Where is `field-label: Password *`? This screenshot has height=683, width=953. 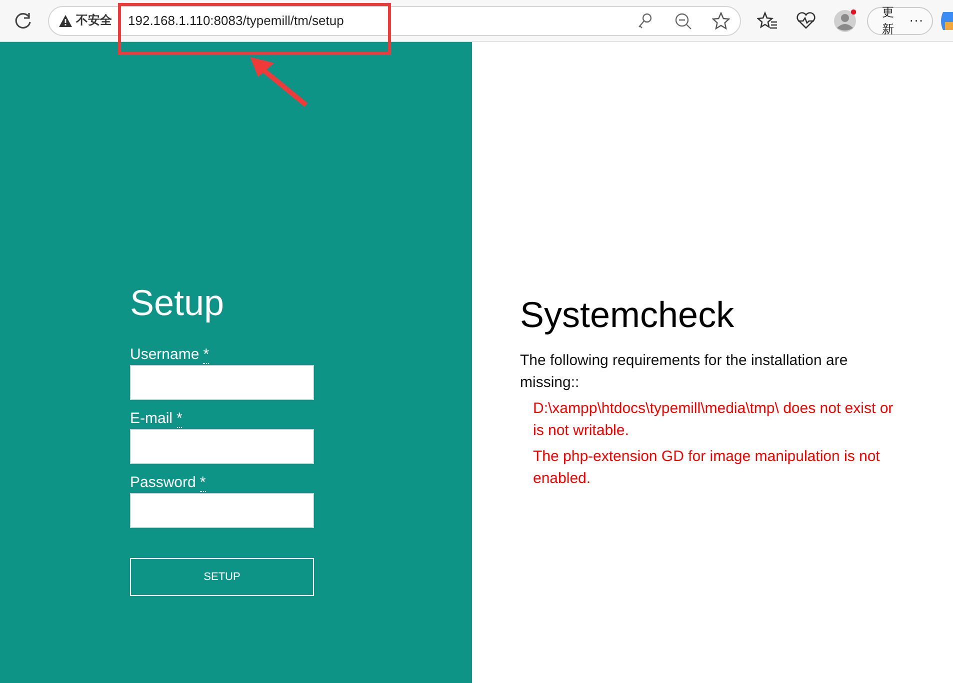
field-label: Password * is located at coordinates (168, 482).